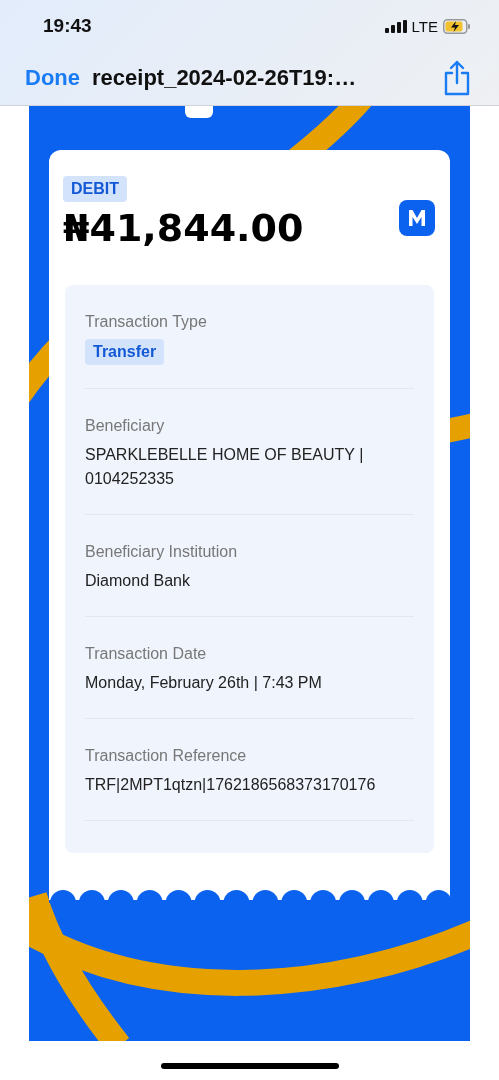 This screenshot has height=1080, width=499. I want to click on done-button: Done, so click(52, 78).